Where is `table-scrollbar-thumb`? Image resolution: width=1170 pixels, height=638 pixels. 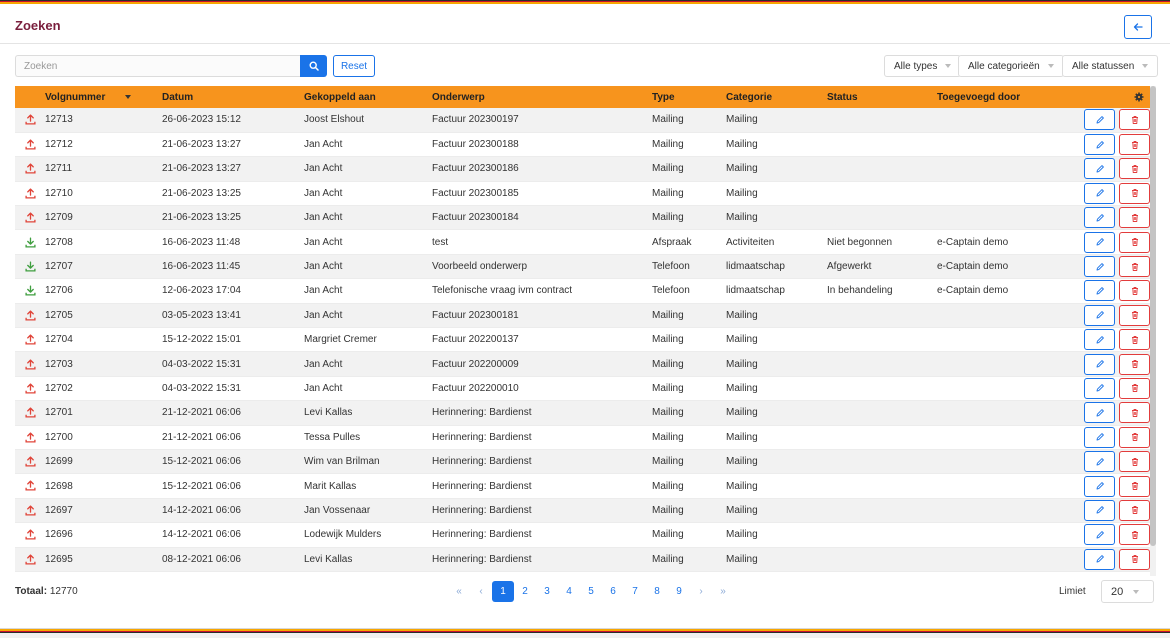 table-scrollbar-thumb is located at coordinates (1153, 316).